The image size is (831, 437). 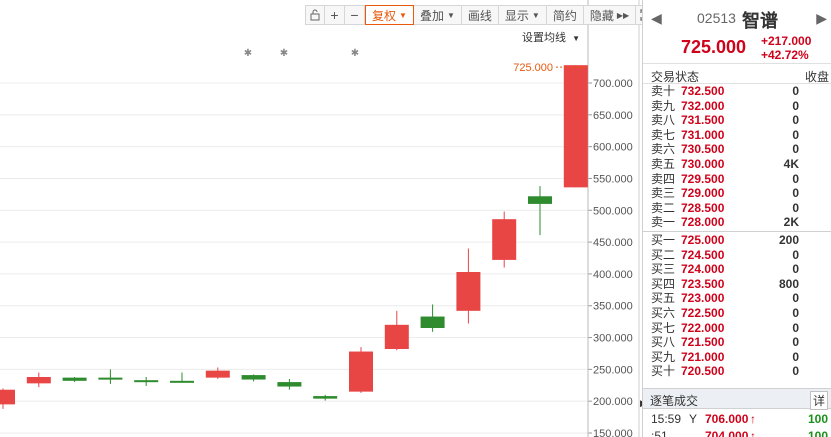 I want to click on zoom-out-button: −, so click(x=355, y=15).